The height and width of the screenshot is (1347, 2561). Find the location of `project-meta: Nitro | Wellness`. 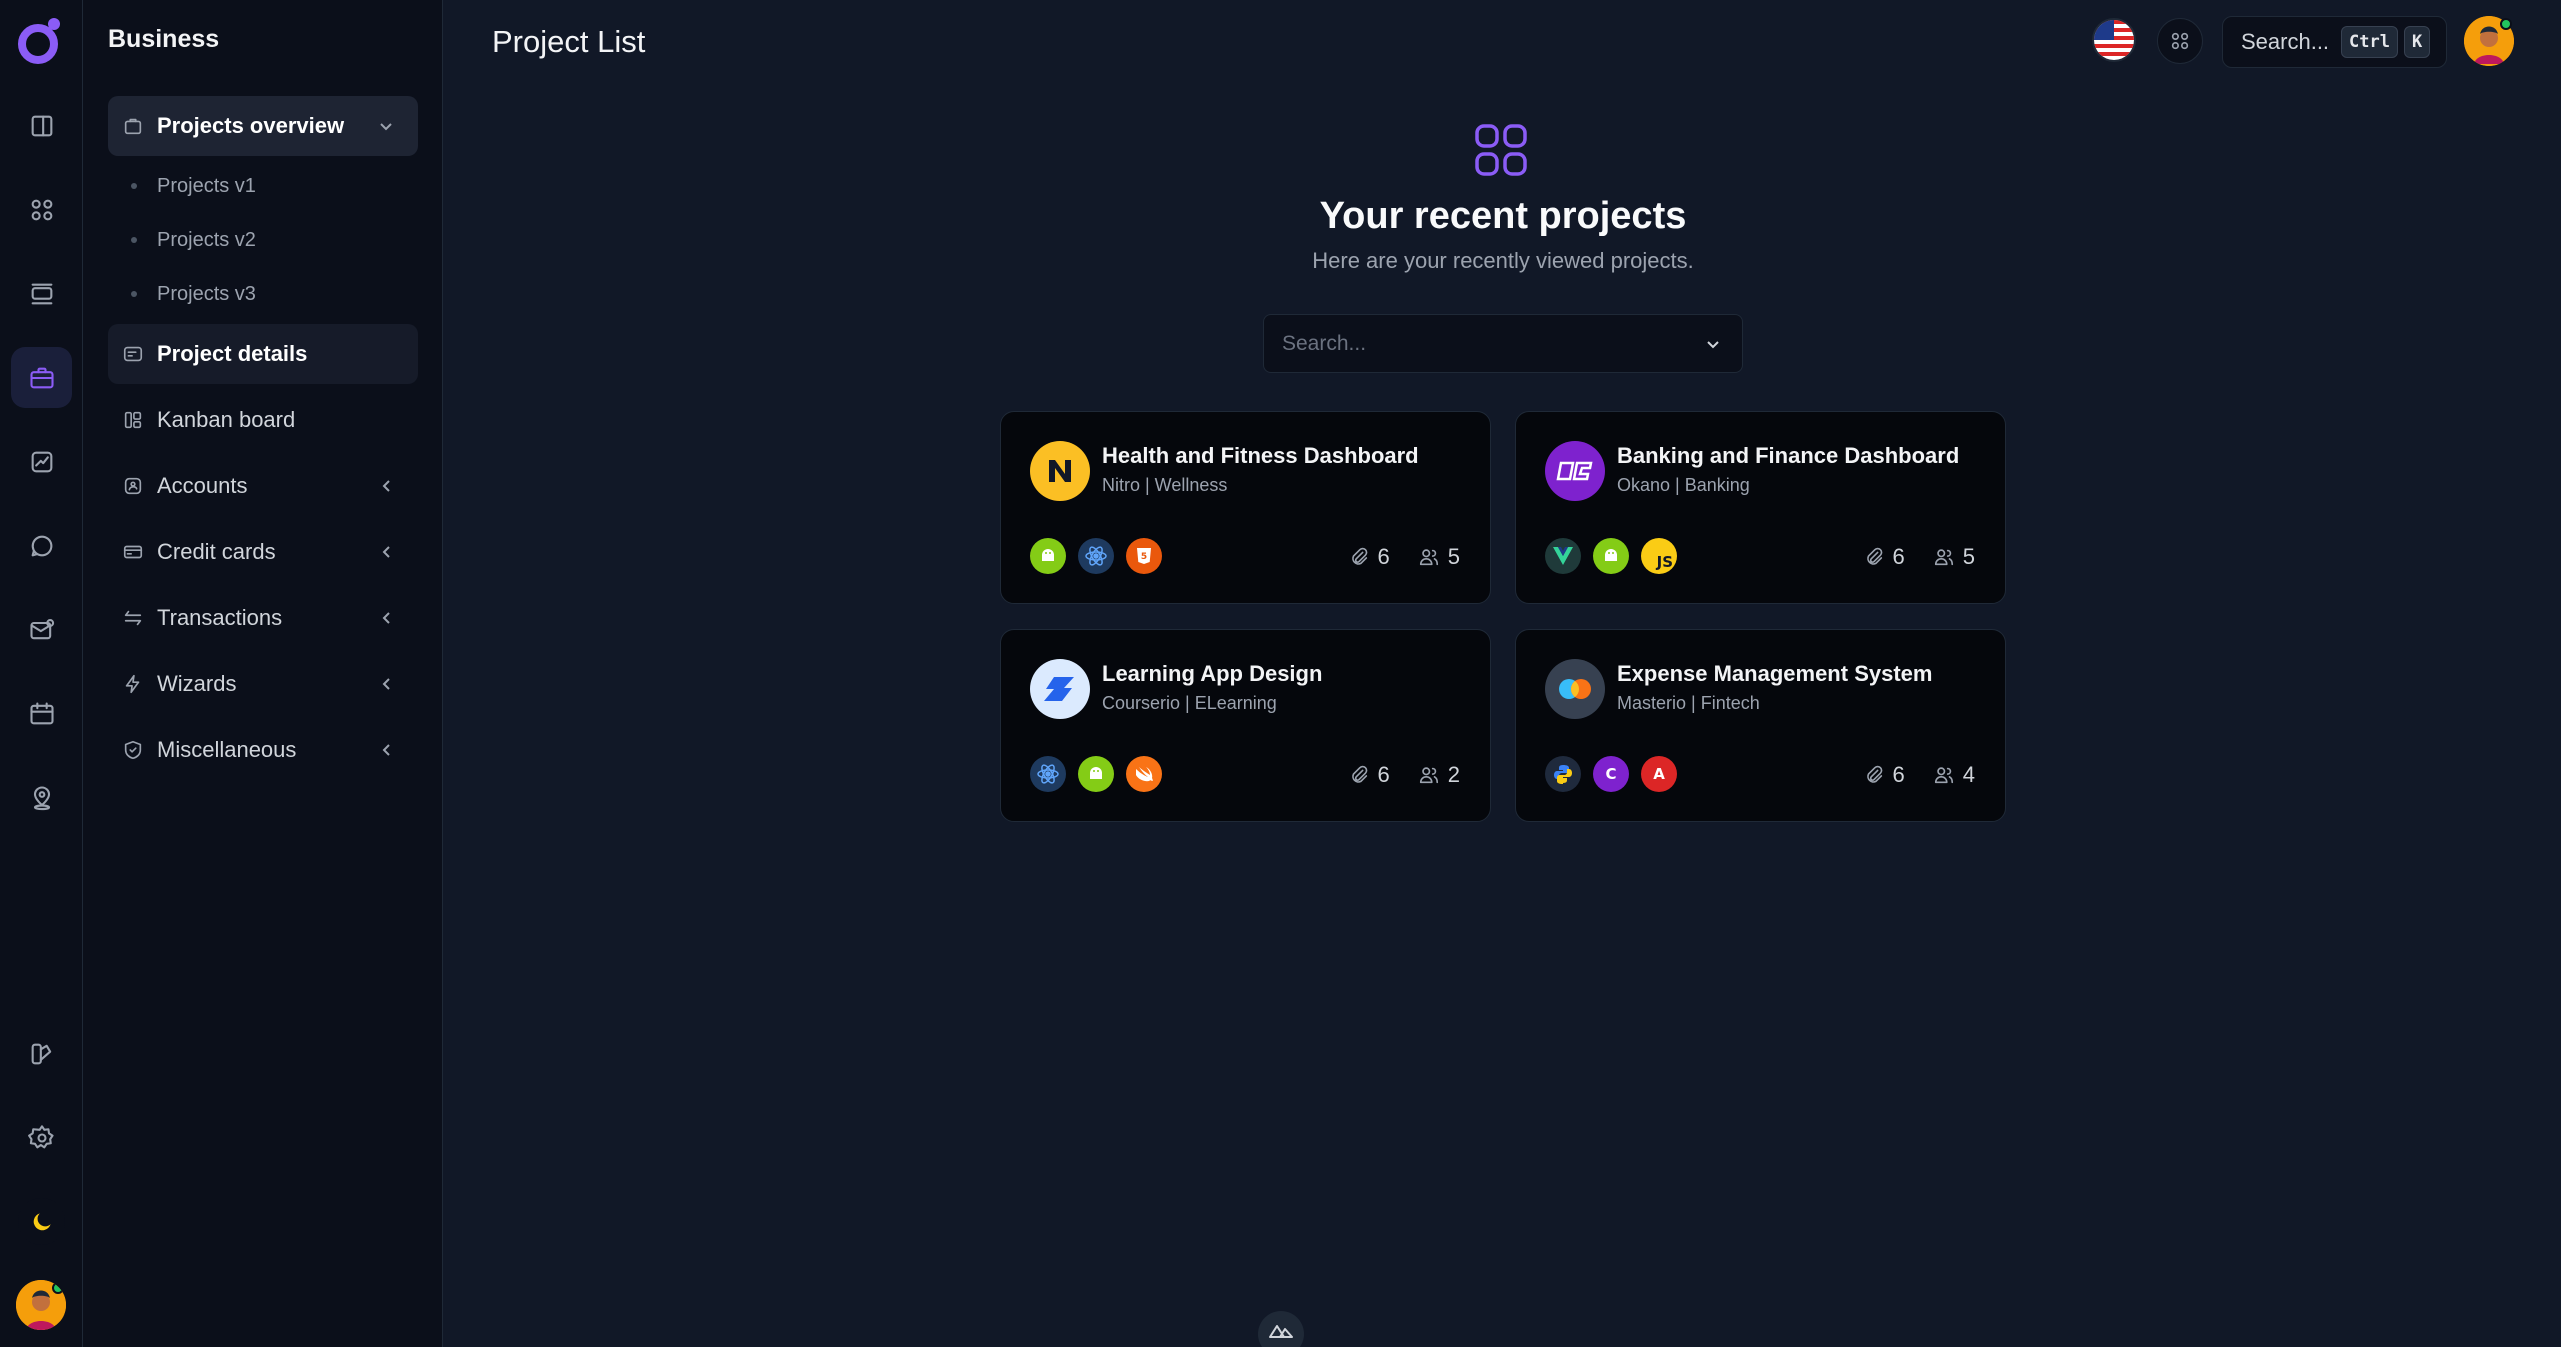

project-meta: Nitro | Wellness is located at coordinates (1165, 485).